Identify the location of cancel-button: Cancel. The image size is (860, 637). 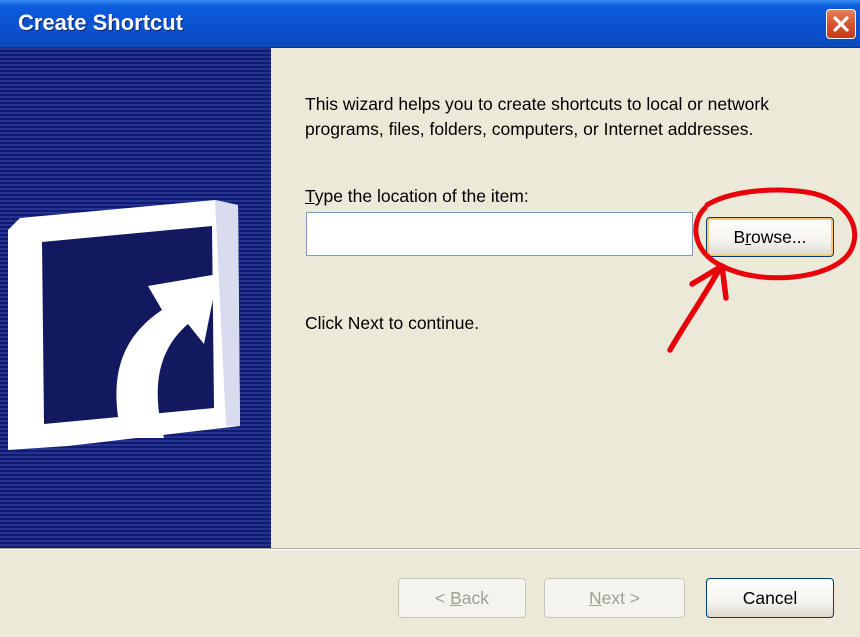
(770, 598).